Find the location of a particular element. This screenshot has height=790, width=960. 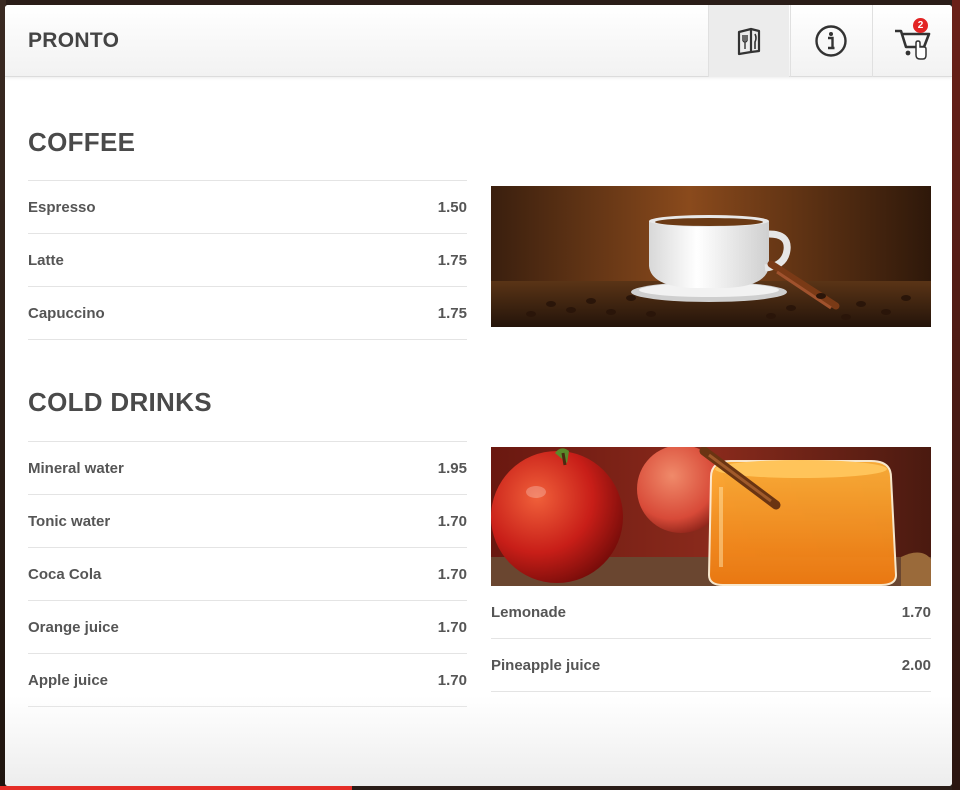

info-button is located at coordinates (830, 41).